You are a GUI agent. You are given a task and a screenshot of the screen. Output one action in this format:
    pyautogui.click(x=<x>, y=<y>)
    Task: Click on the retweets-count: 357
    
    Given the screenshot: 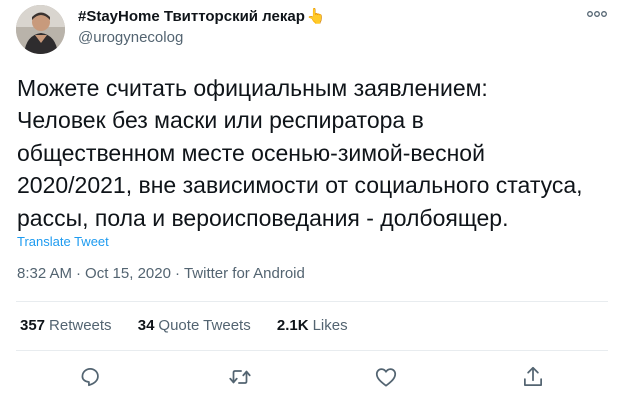 What is the action you would take?
    pyautogui.click(x=33, y=325)
    